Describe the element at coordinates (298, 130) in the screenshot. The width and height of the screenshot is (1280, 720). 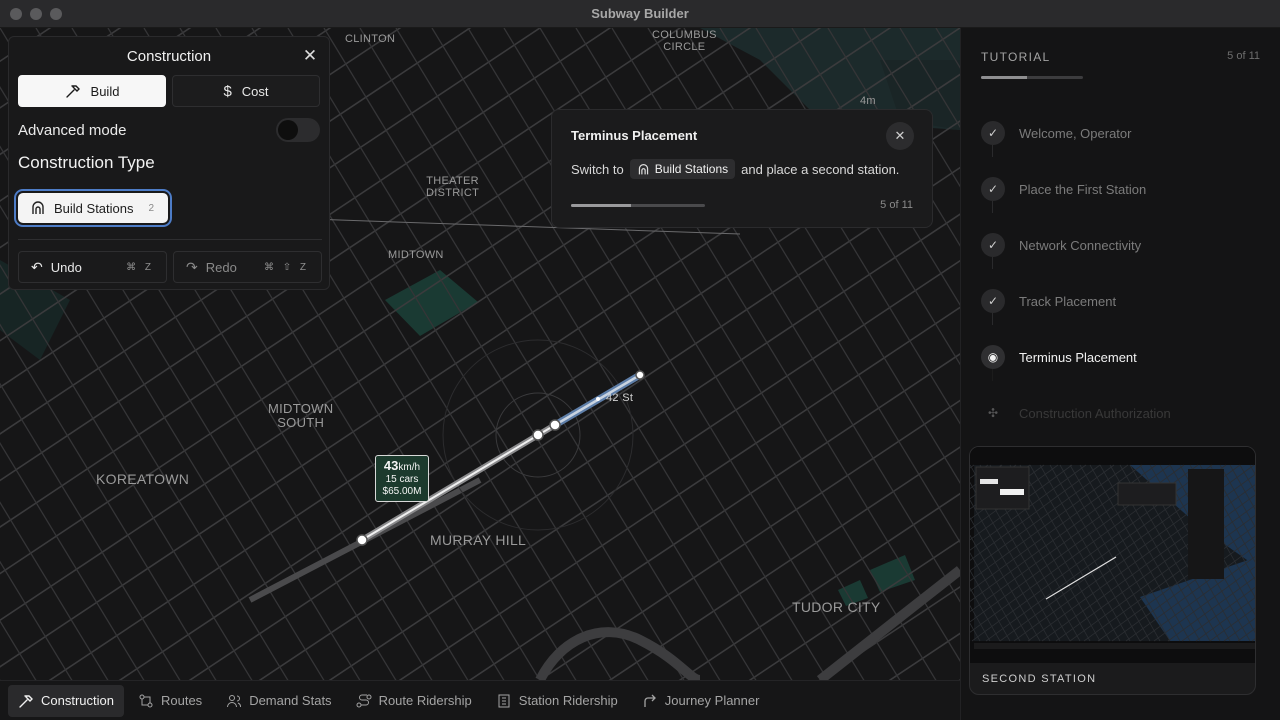
I see `advanced-mode-toggle` at that location.